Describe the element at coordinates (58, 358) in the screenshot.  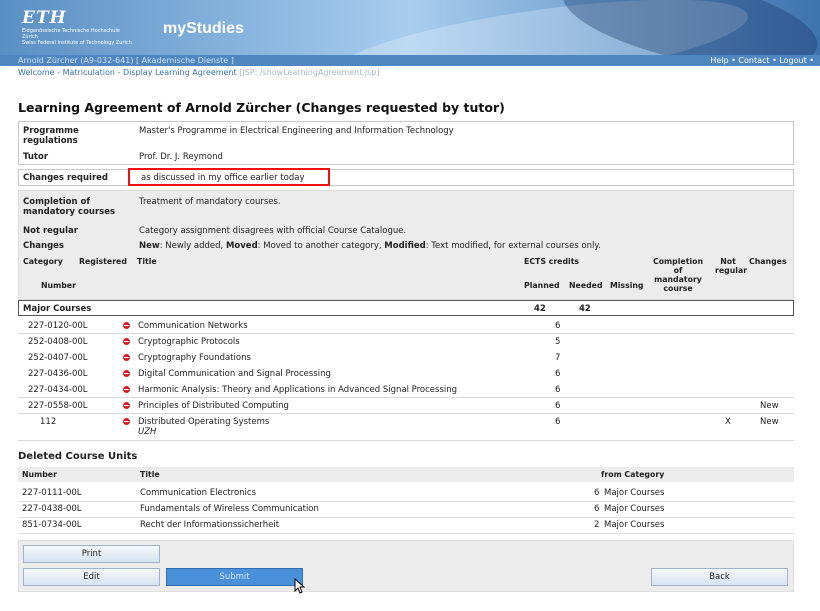
I see `course-number: 252-0407-00L` at that location.